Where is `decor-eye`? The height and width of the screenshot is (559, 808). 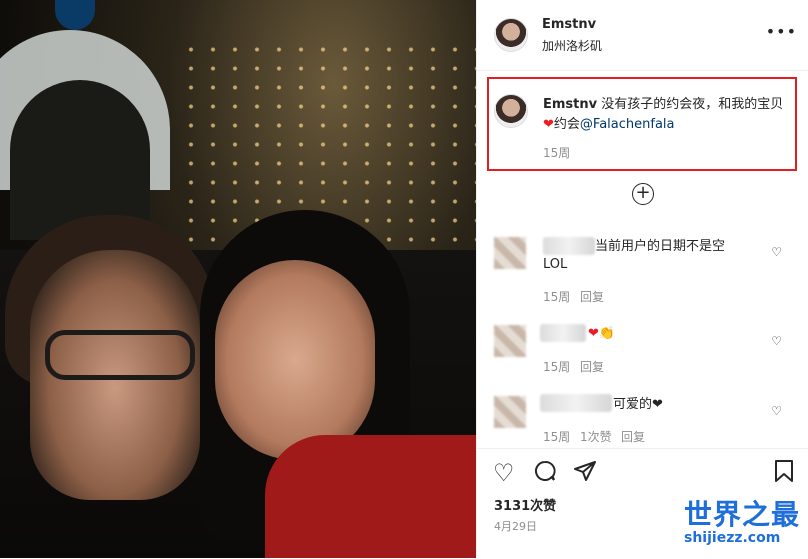
decor-eye is located at coordinates (75, 15).